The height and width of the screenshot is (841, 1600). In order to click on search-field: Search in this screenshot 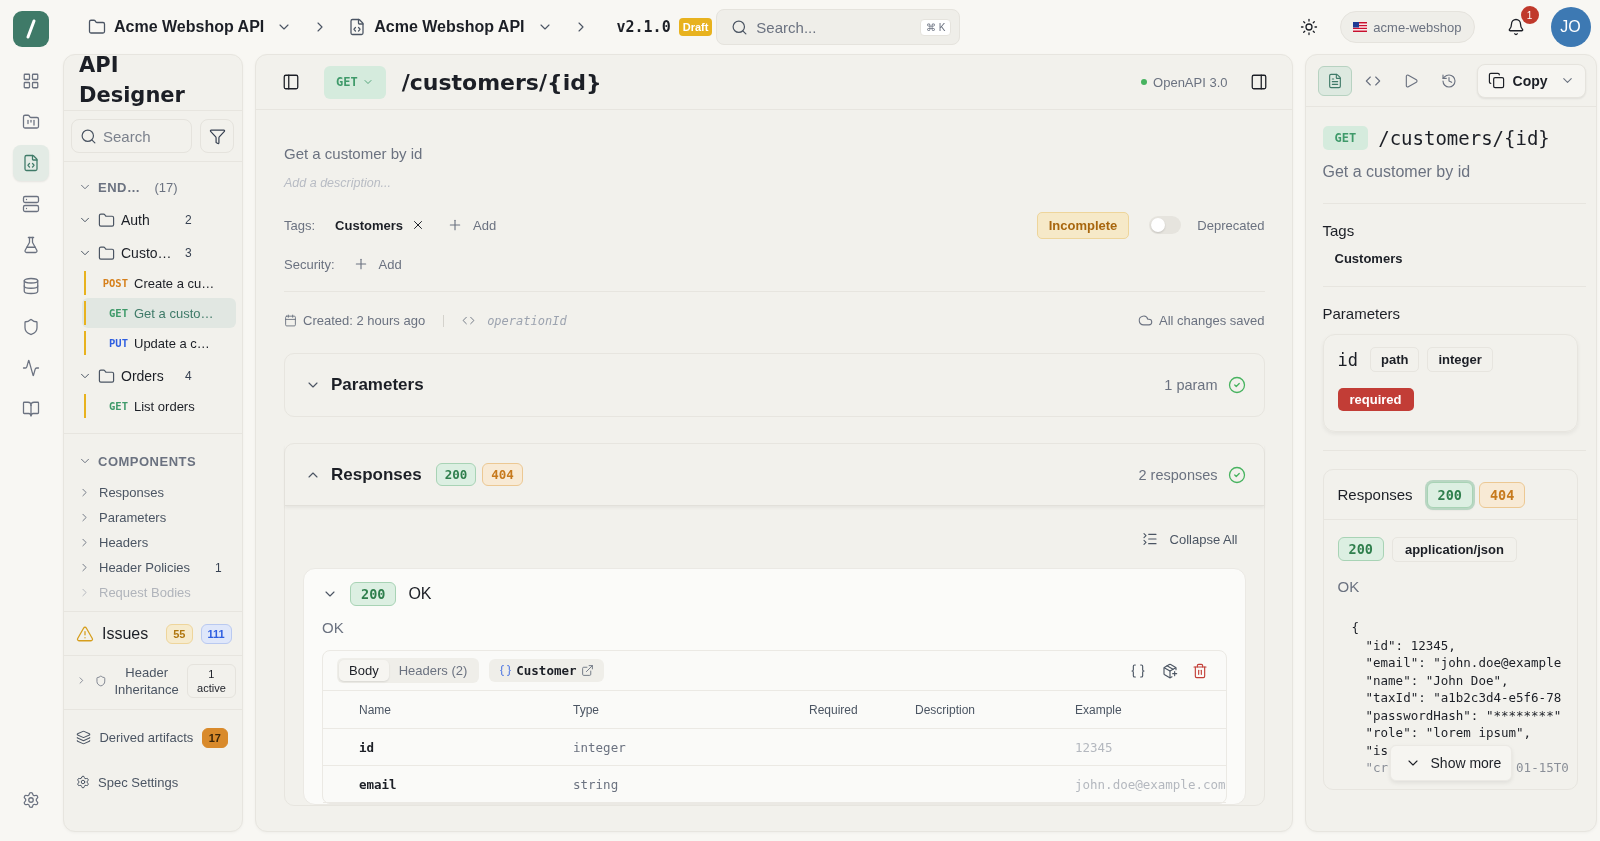, I will do `click(131, 136)`.